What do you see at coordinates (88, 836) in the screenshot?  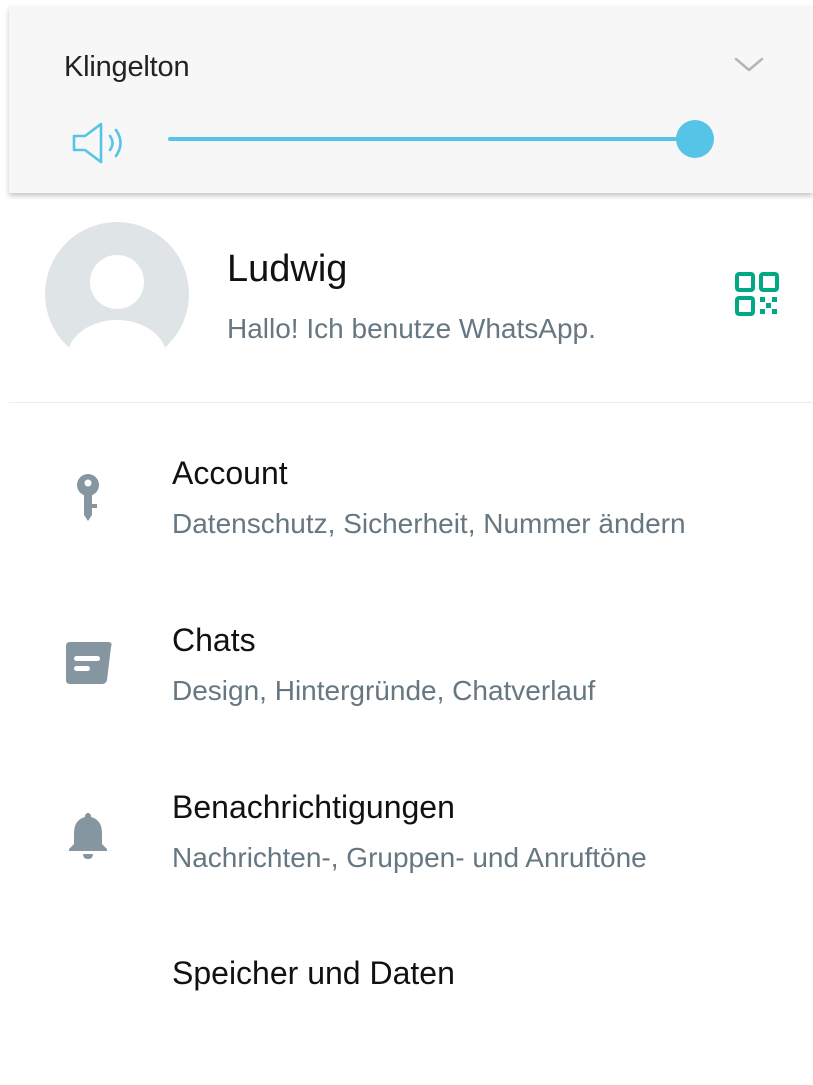 I see `bell-icon` at bounding box center [88, 836].